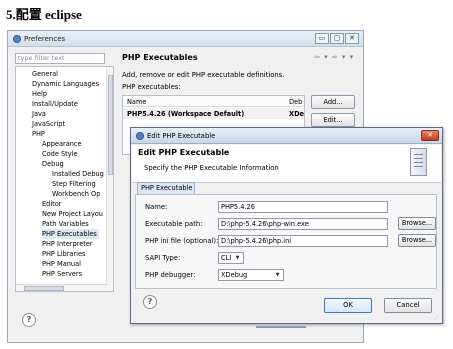  I want to click on tree-item-help: Help, so click(39, 94).